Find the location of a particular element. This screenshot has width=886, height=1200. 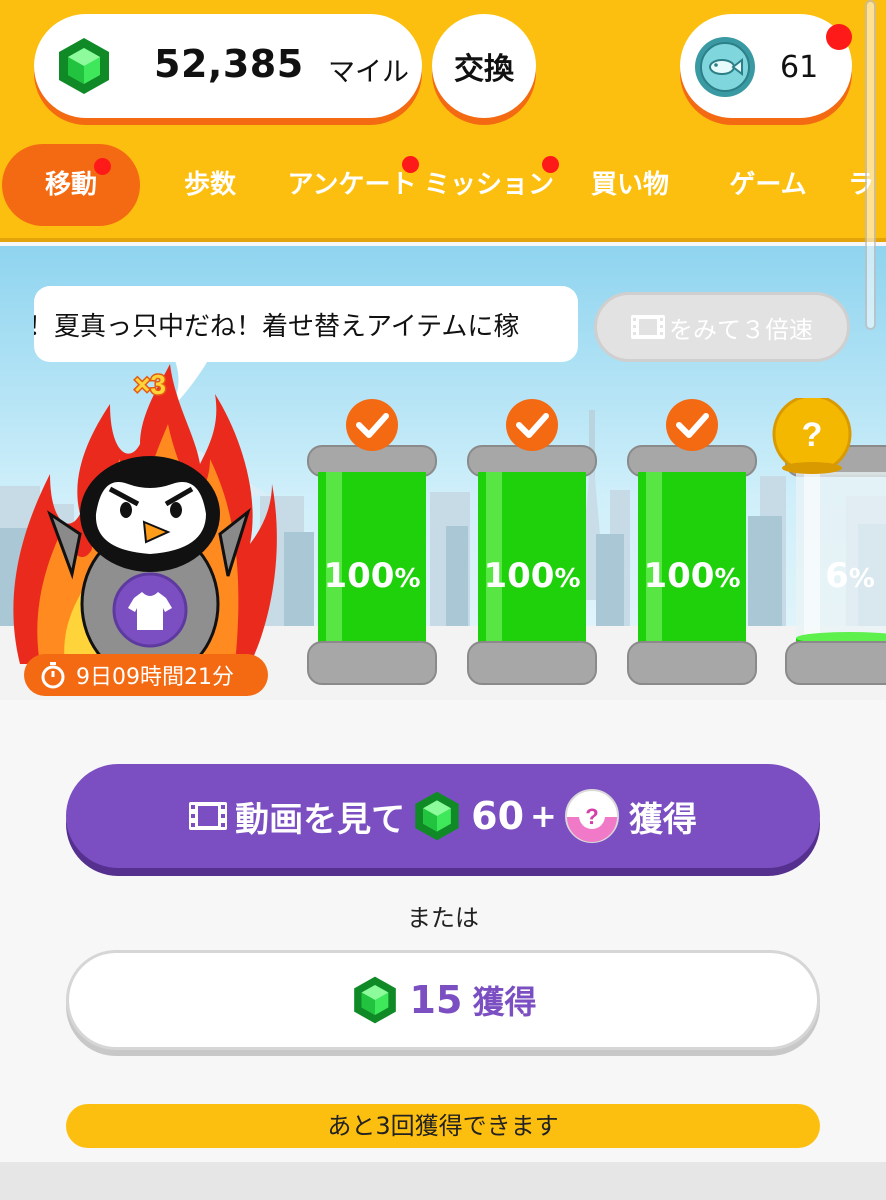

notification-dot is located at coordinates (839, 37).